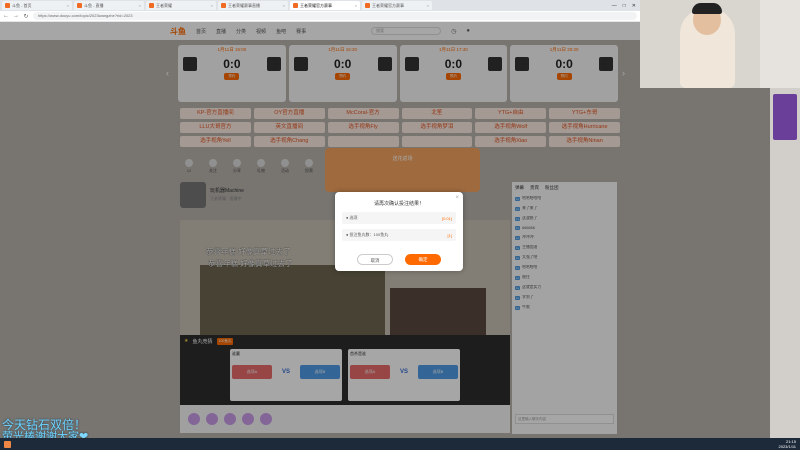 The width and height of the screenshot is (800, 450). I want to click on background-shelf, so click(780, 44).